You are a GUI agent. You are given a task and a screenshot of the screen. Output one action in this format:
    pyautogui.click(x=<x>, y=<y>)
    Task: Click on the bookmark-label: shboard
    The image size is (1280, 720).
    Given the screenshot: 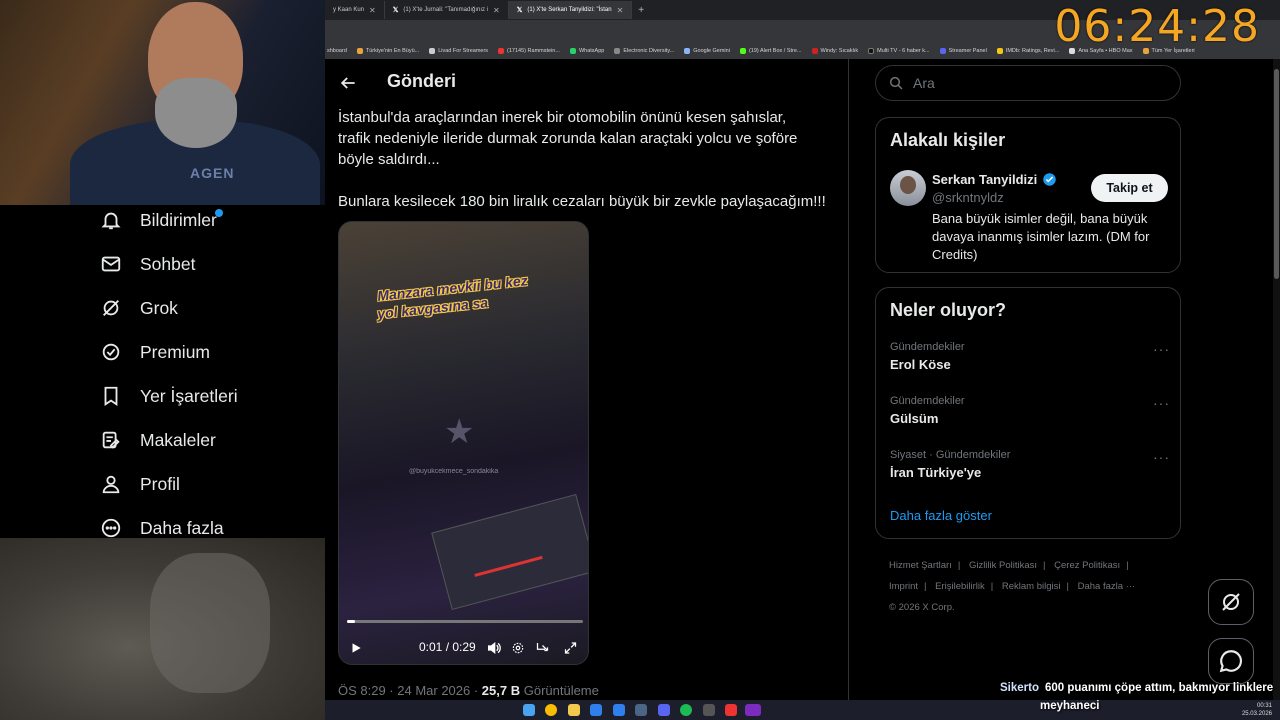 What is the action you would take?
    pyautogui.click(x=337, y=50)
    